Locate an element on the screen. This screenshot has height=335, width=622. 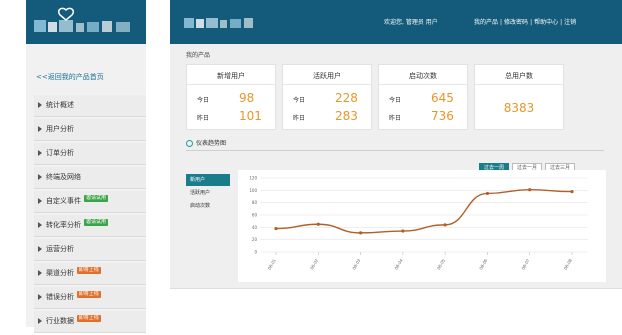
stat-card-launches: 启动次数 今日 645 昨日 736 is located at coordinates (423, 97).